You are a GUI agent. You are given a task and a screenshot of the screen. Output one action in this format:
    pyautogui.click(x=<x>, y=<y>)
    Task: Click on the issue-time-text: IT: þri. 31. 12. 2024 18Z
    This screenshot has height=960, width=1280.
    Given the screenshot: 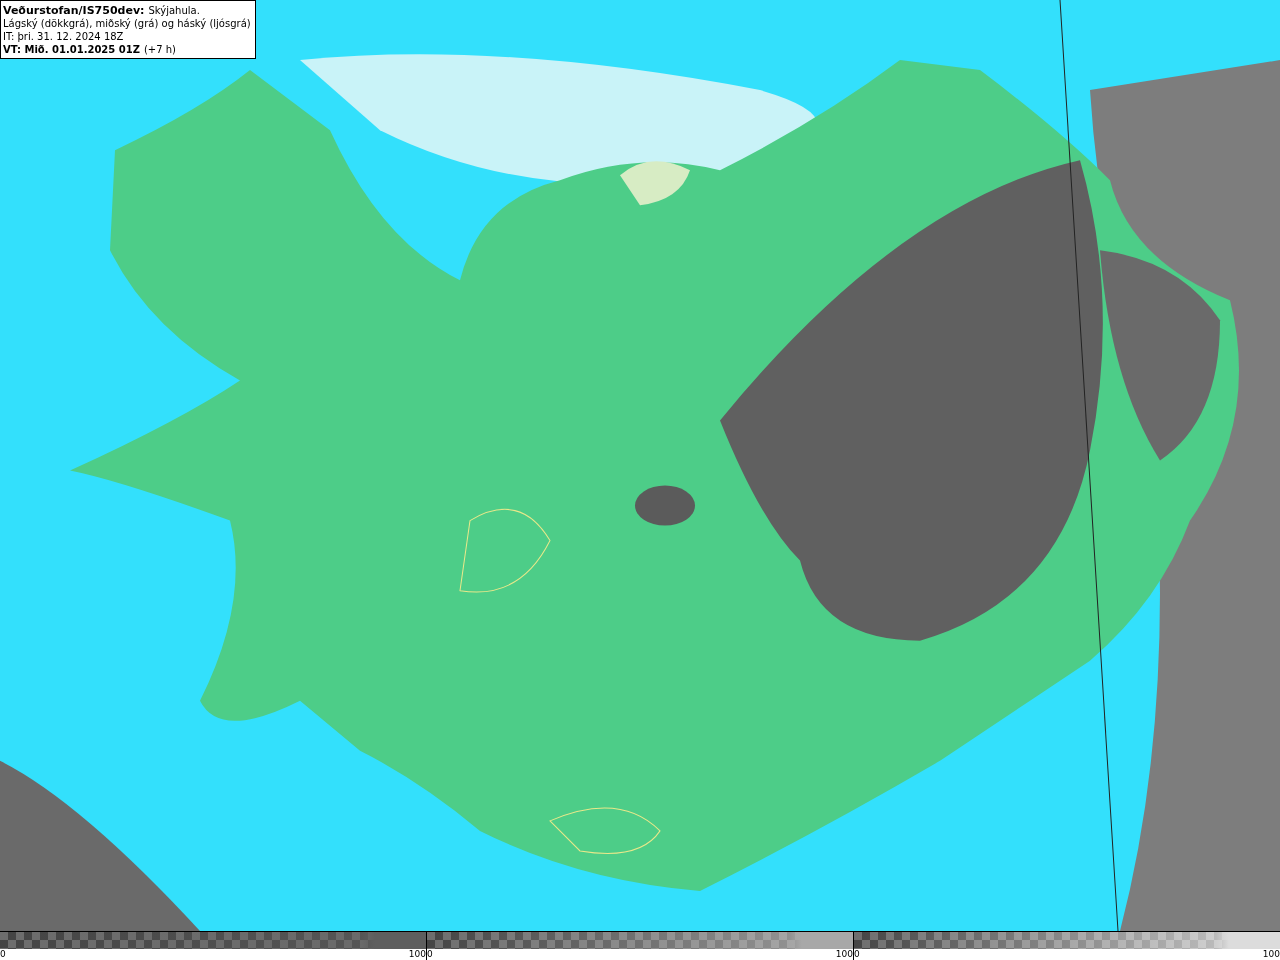 What is the action you would take?
    pyautogui.click(x=63, y=36)
    